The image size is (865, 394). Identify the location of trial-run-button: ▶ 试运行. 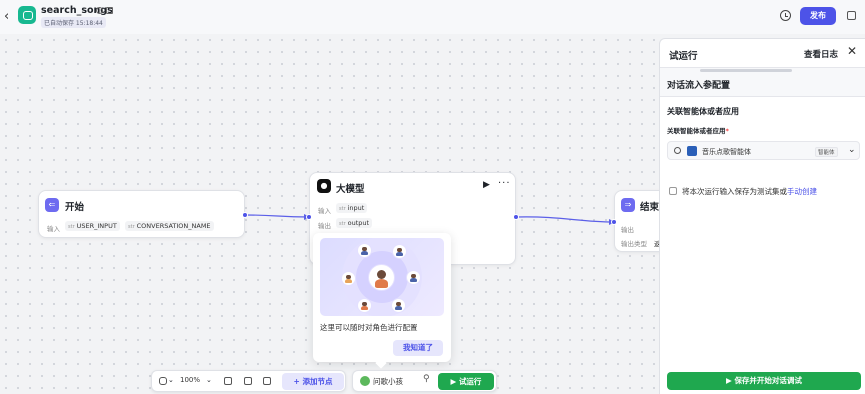
(466, 381).